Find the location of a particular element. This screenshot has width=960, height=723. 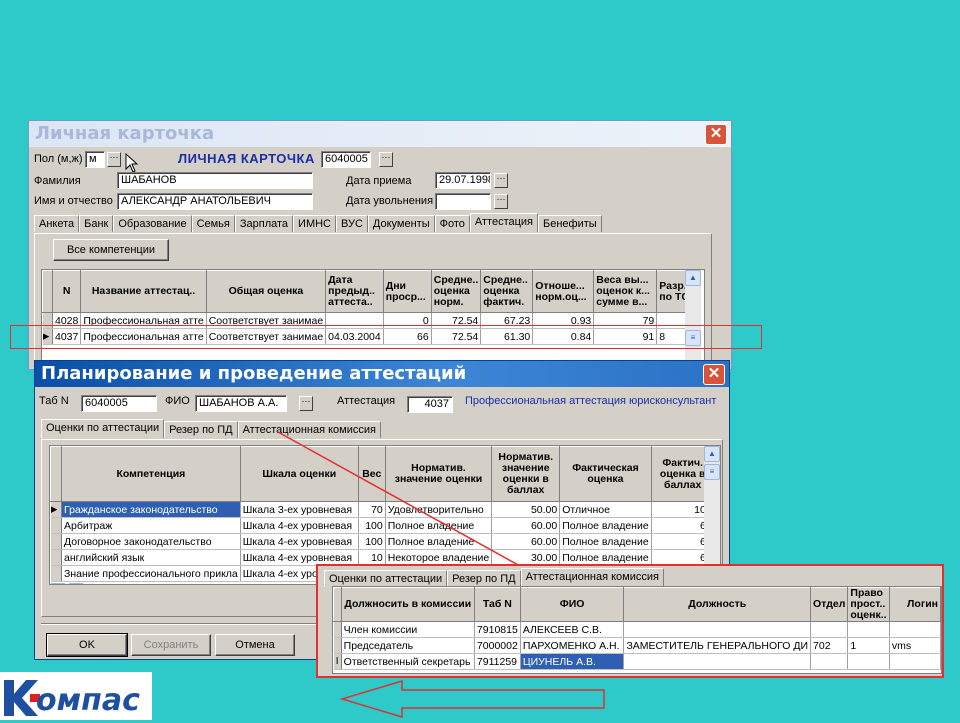

cell-position: ЗАМЕСТИТЕЛЬ ГЕНЕРАЛЬНОГО ДИ is located at coordinates (717, 645).